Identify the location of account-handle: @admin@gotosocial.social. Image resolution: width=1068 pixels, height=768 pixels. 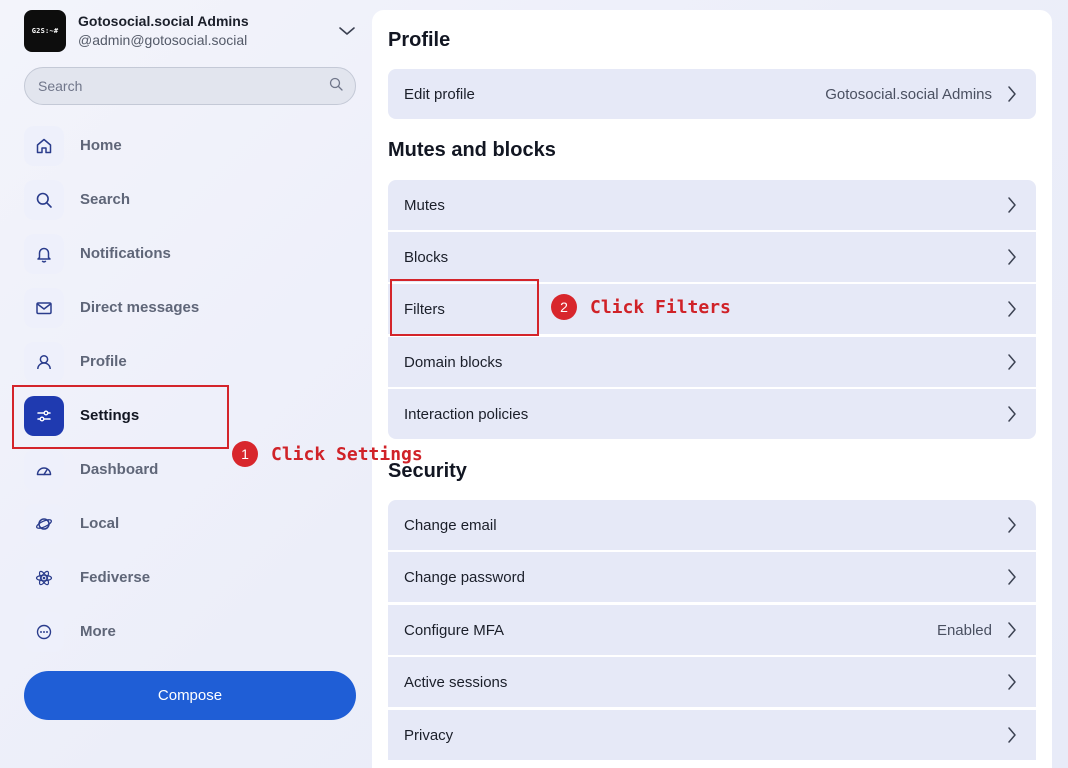
(163, 40).